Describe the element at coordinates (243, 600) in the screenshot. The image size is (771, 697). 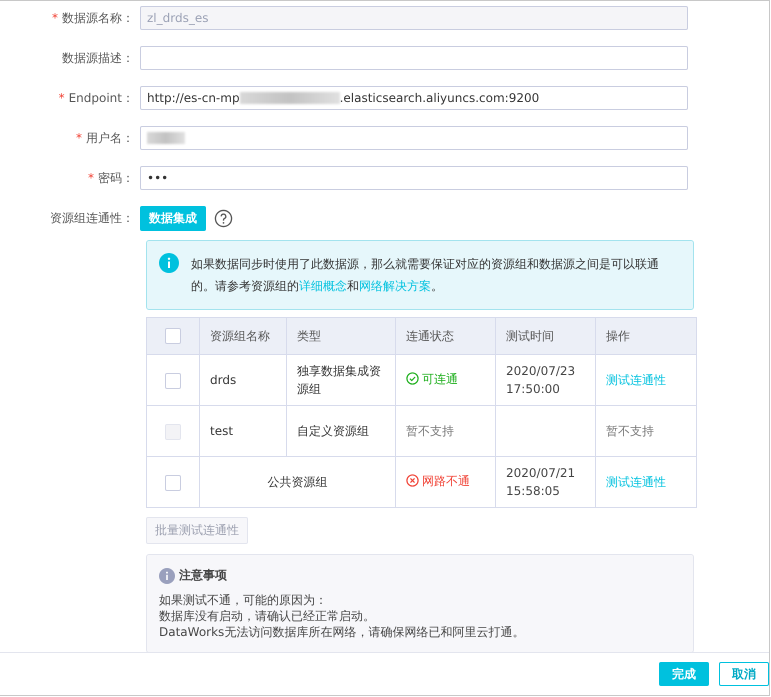
I see `note-text: 如果测试不通，可能的原因为：` at that location.